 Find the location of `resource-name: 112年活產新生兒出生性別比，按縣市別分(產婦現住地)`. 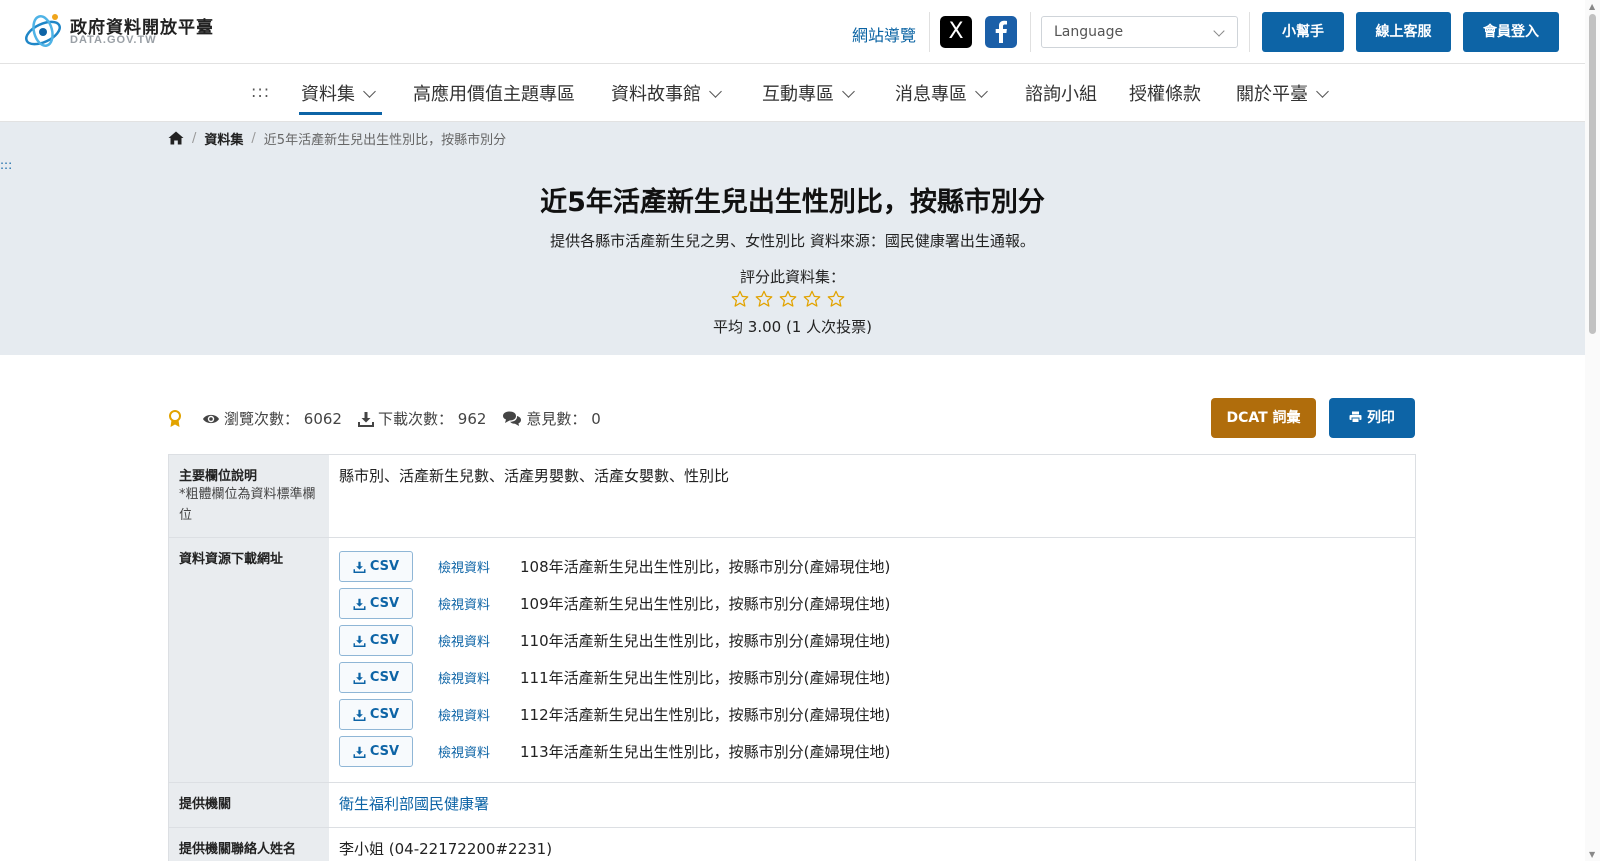

resource-name: 112年活產新生兒出生性別比，按縣市別分(產婦現住地) is located at coordinates (705, 715).